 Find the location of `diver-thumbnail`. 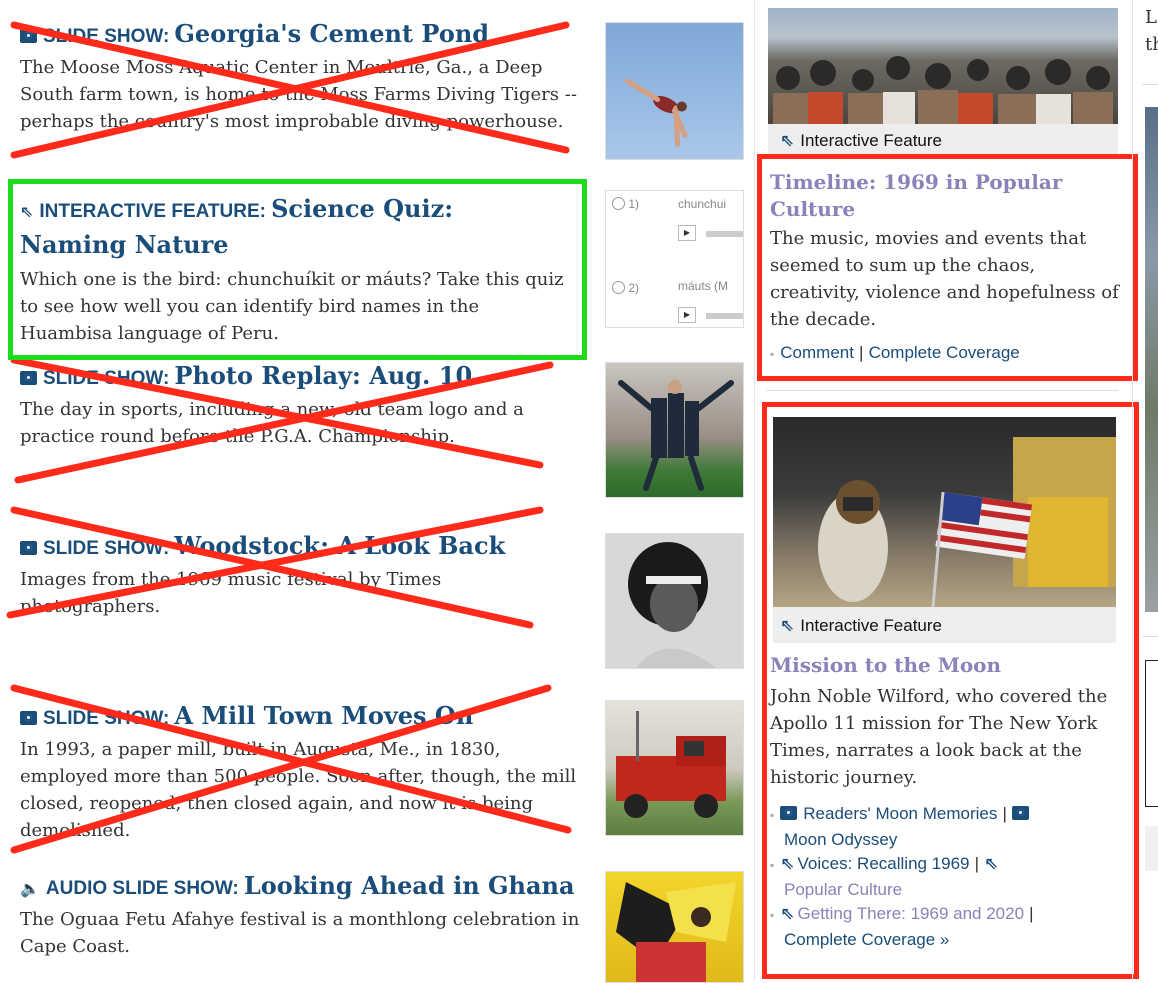

diver-thumbnail is located at coordinates (674, 91).